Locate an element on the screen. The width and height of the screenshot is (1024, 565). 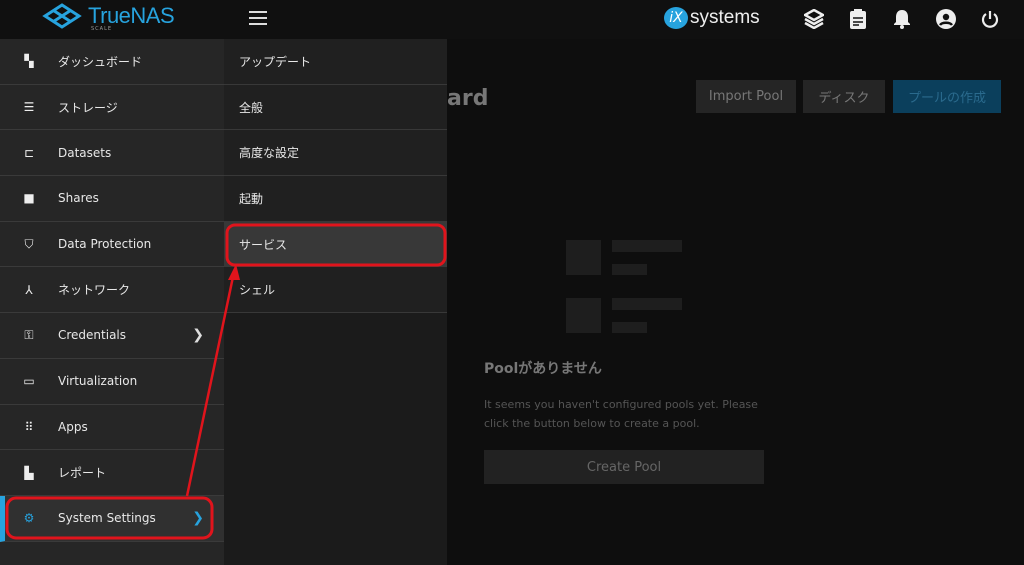
sidebar-item-network: ⅄ ネットワーク is located at coordinates (112, 290).